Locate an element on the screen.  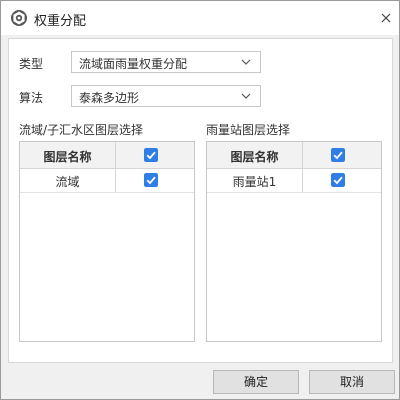
table-row: 雨量站1 is located at coordinates (294, 180).